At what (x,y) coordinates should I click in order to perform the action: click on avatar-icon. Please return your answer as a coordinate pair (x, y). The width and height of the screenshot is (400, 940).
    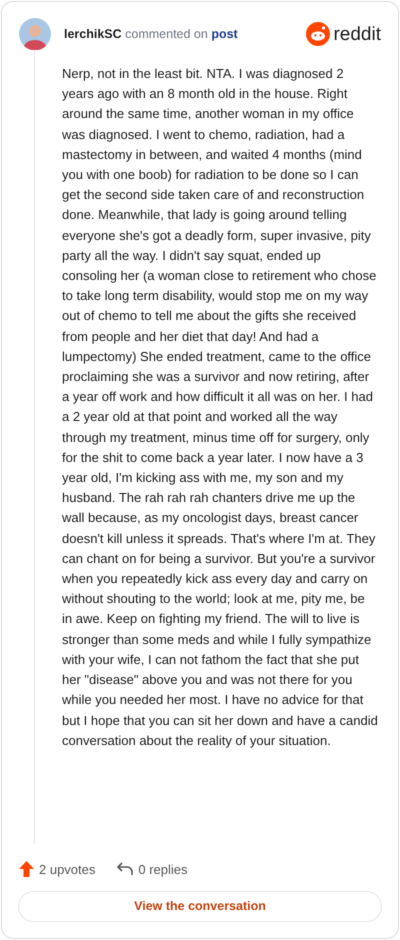
    Looking at the image, I should click on (35, 34).